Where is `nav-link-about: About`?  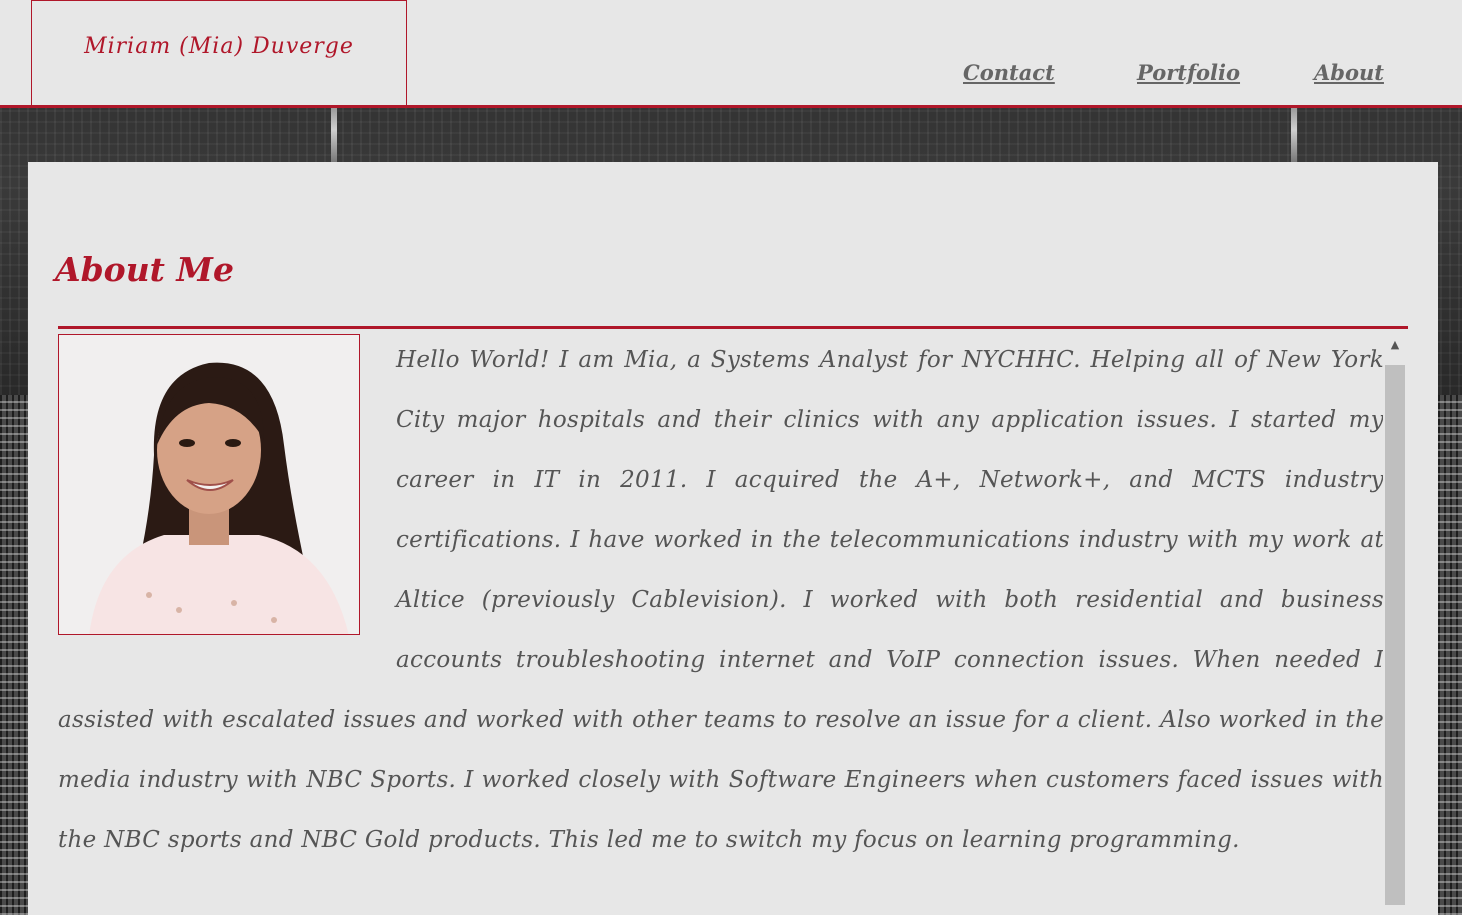 nav-link-about: About is located at coordinates (1349, 72).